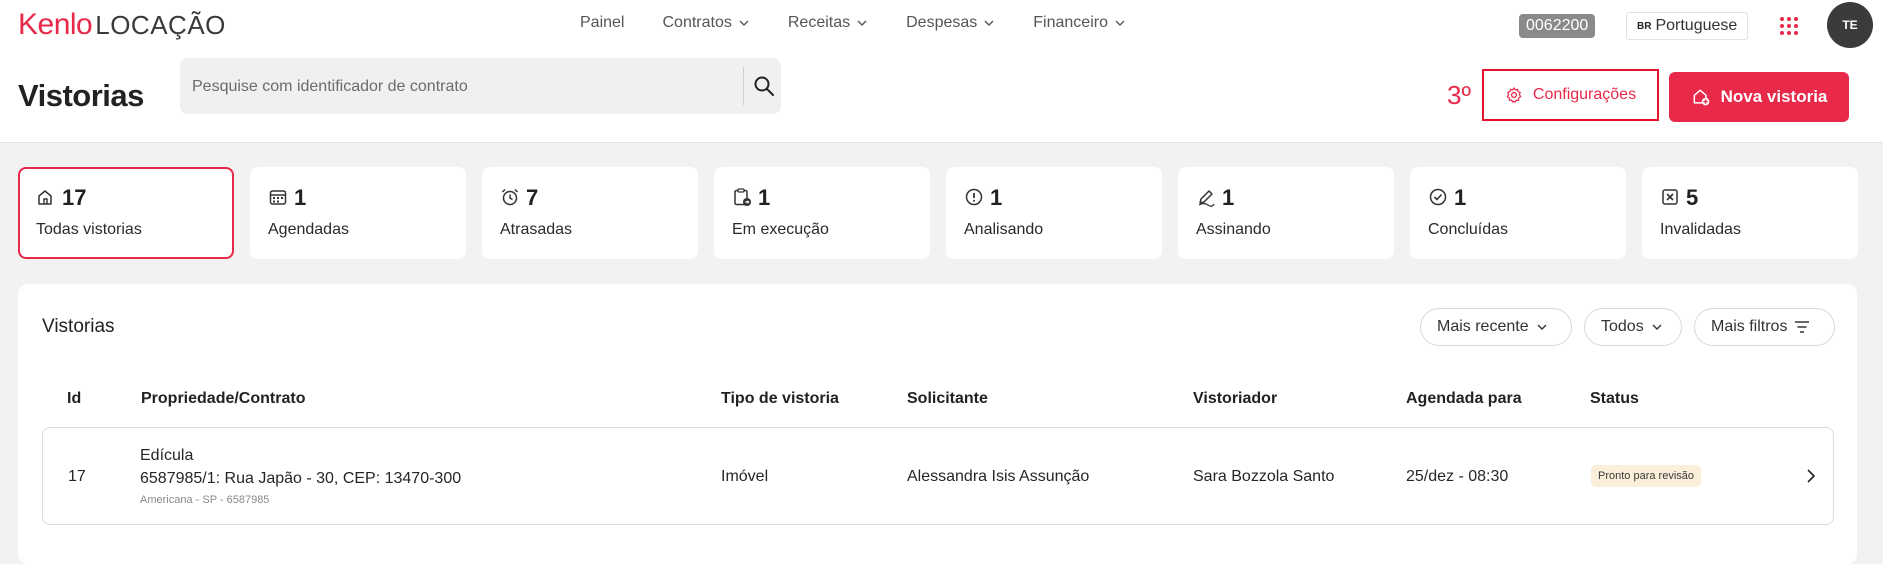 The image size is (1883, 564). What do you see at coordinates (278, 197) in the screenshot?
I see `calendar-icon` at bounding box center [278, 197].